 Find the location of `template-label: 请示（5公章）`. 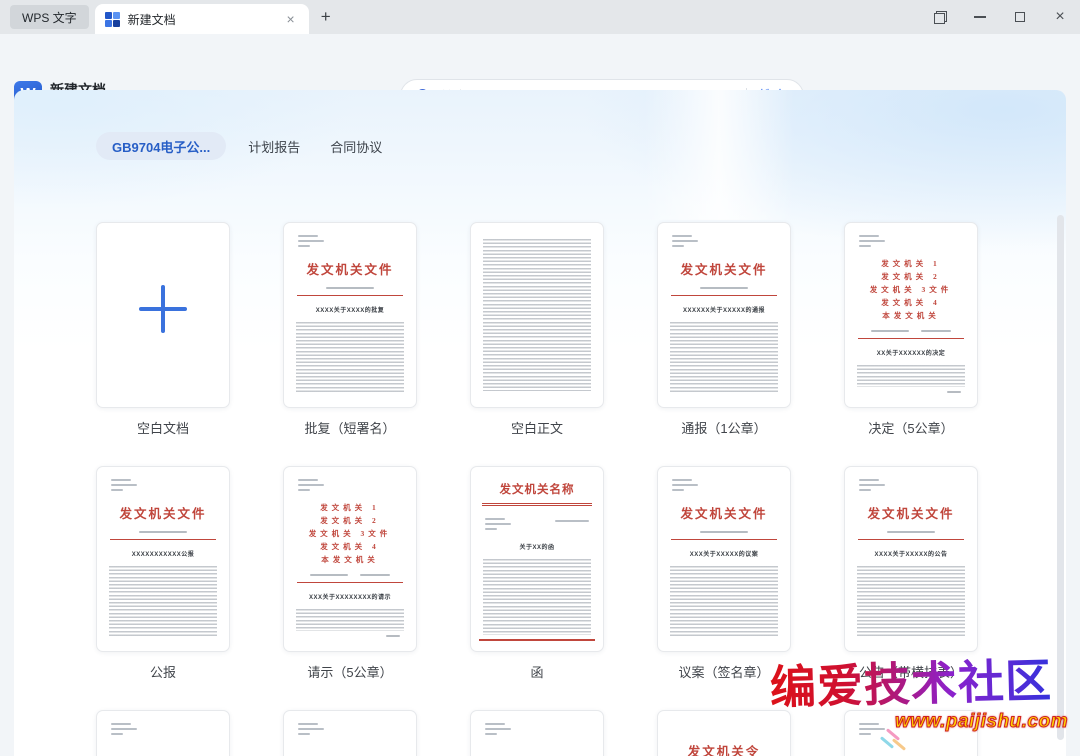

template-label: 请示（5公章） is located at coordinates (350, 672).